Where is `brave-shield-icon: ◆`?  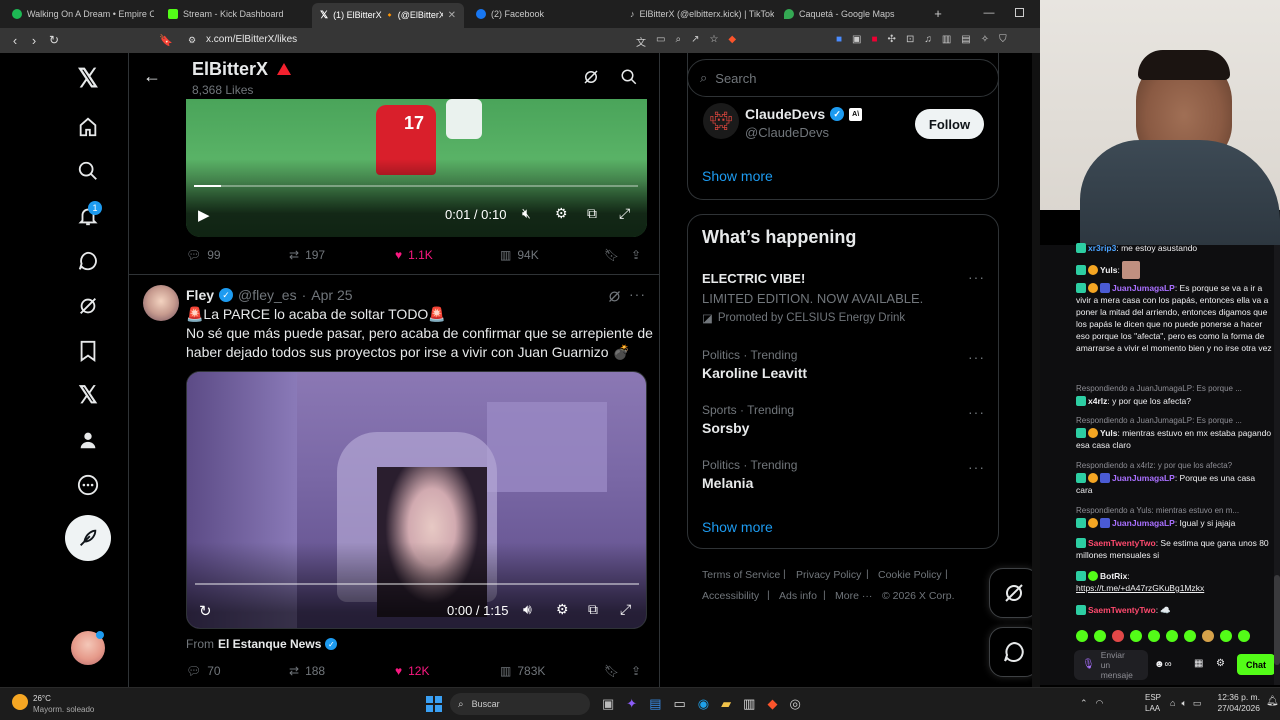
brave-shield-icon: ◆ is located at coordinates (732, 41).